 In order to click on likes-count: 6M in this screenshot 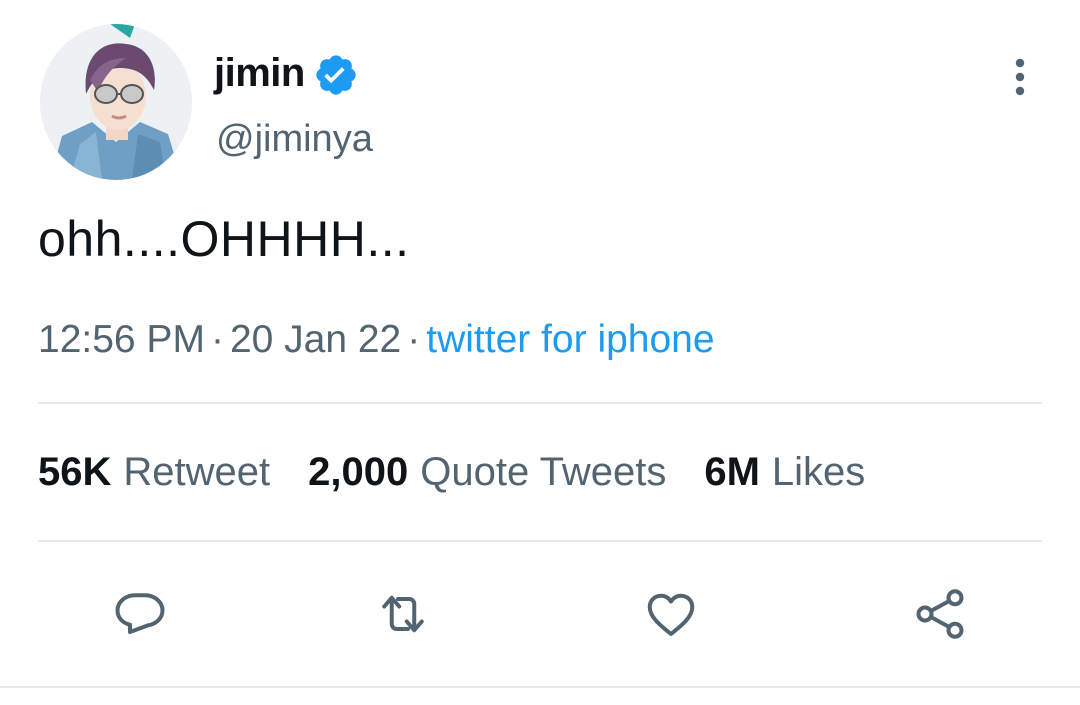, I will do `click(732, 472)`.